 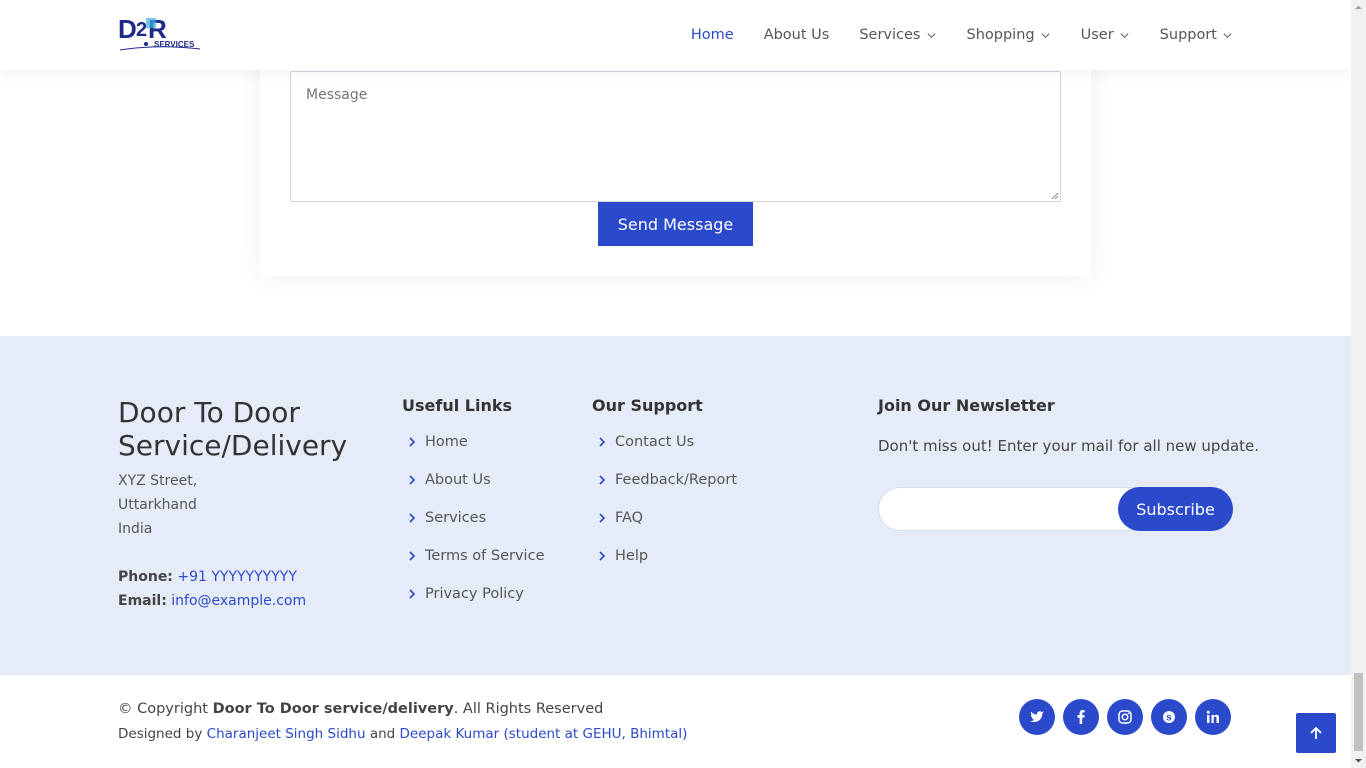 I want to click on address-line: India, so click(x=135, y=529).